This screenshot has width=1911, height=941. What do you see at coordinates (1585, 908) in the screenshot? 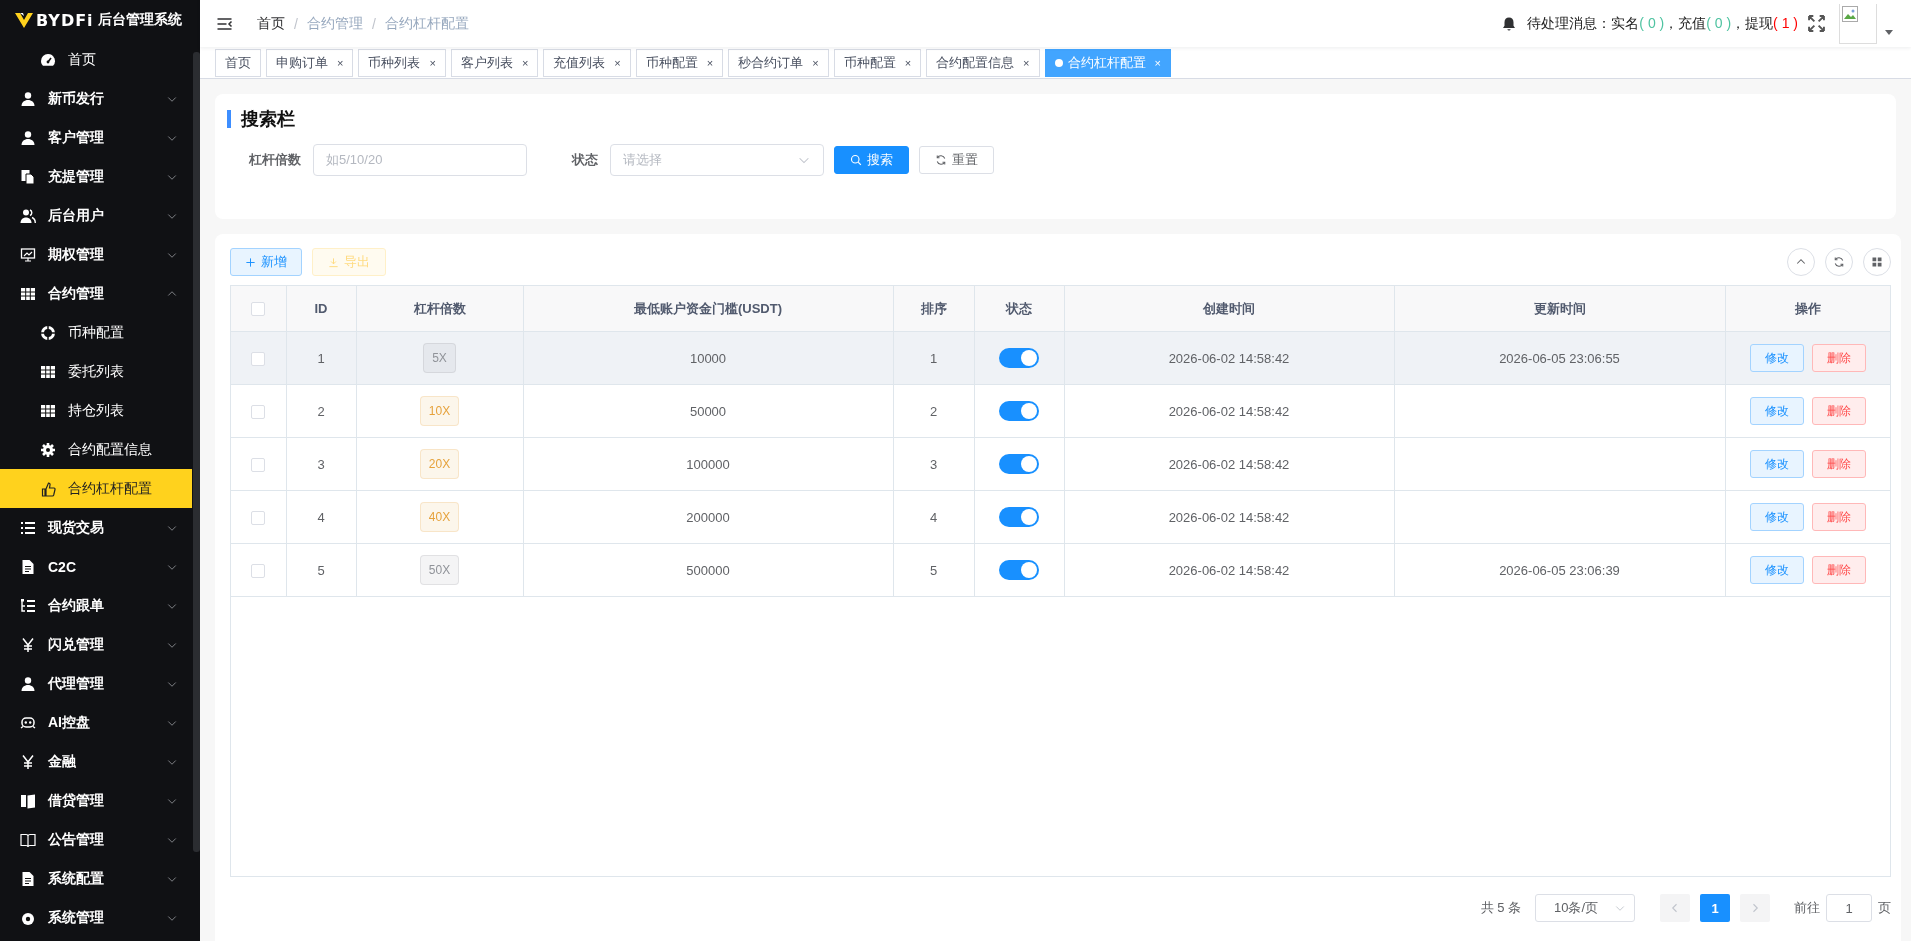
I see `page-size-select: 10条/页` at bounding box center [1585, 908].